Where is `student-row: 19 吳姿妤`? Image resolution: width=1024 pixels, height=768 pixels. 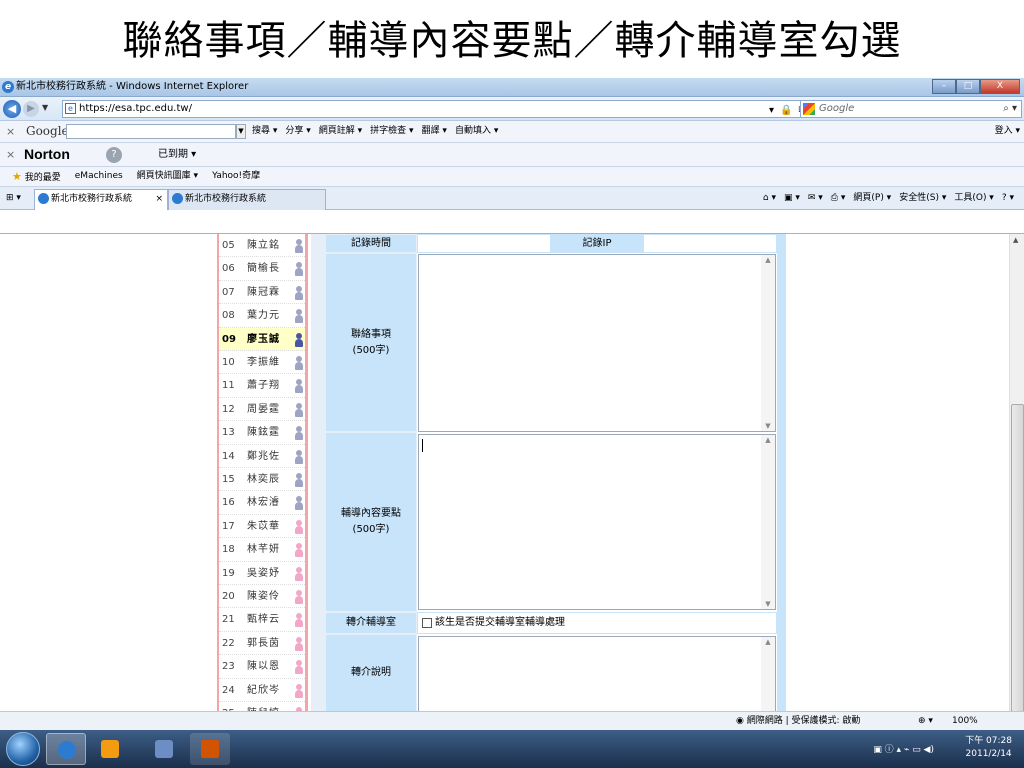
student-row: 19 吳姿妤 is located at coordinates (262, 573).